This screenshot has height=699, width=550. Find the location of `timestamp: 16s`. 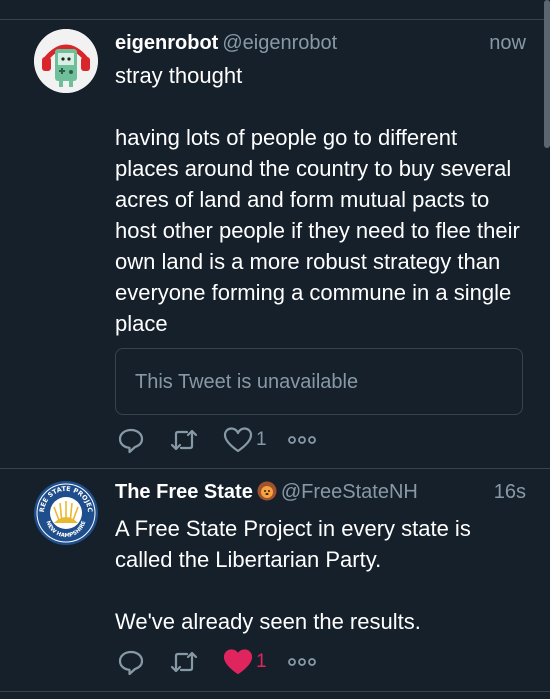

timestamp: 16s is located at coordinates (510, 492).